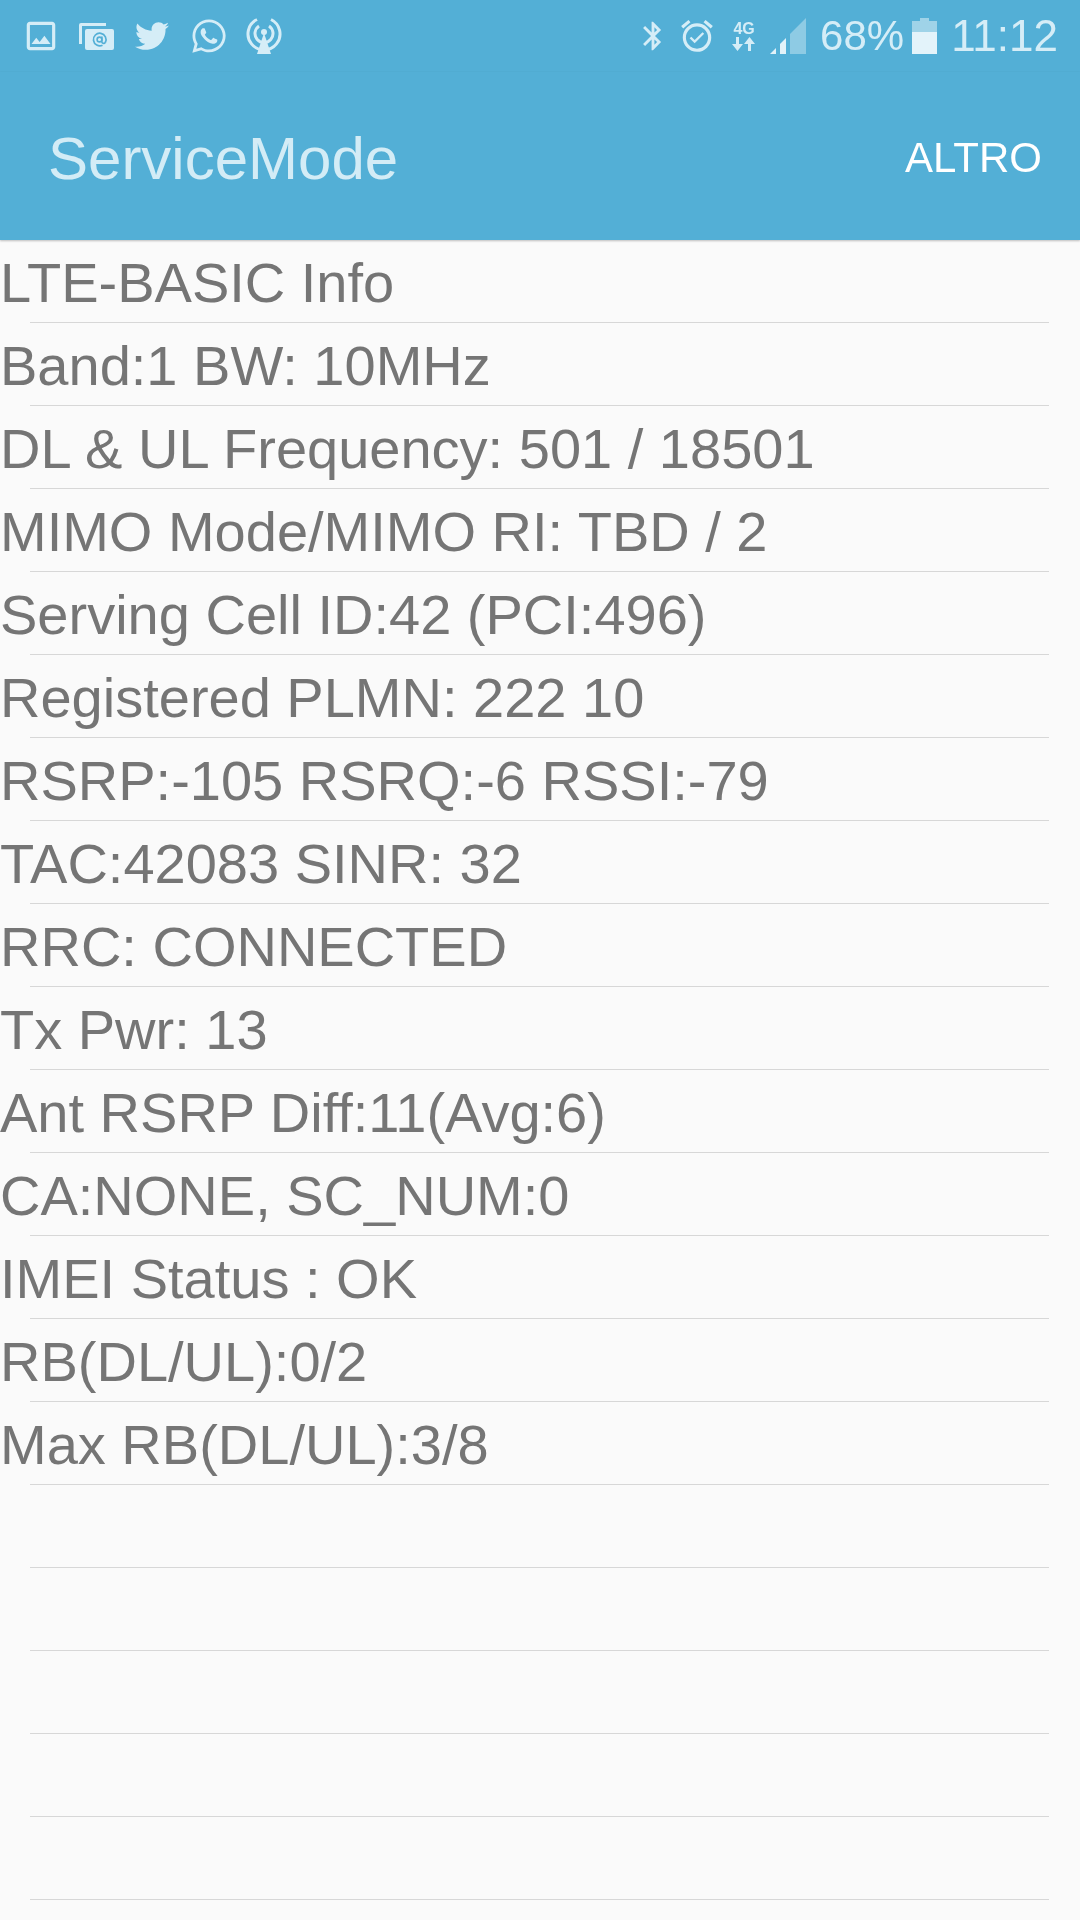  Describe the element at coordinates (925, 36) in the screenshot. I see `battery-icon` at that location.